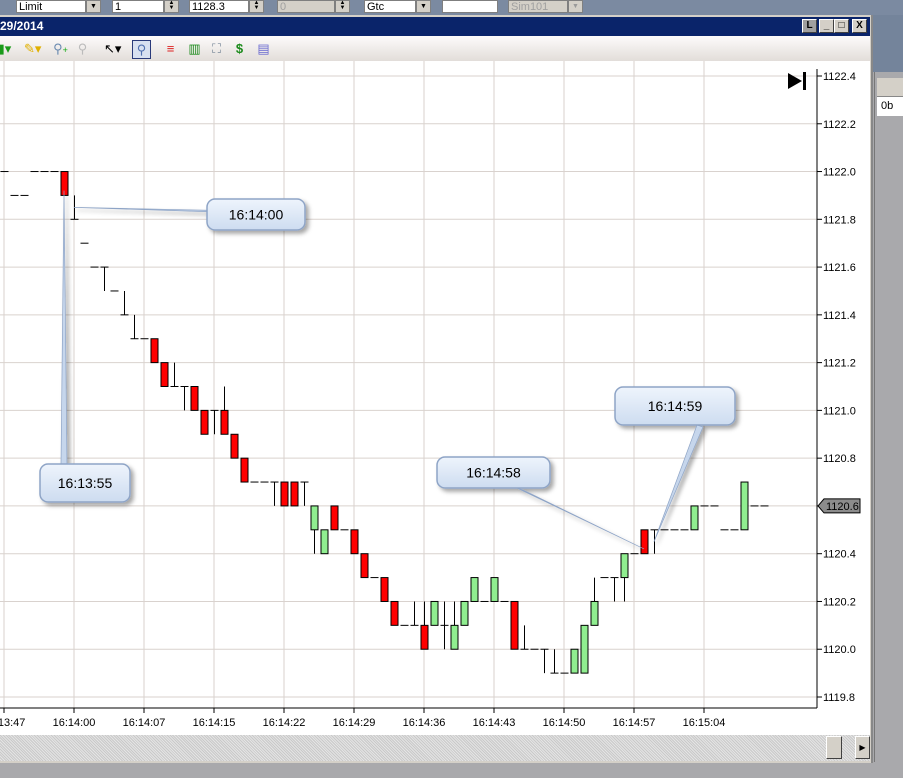  Describe the element at coordinates (839, 173) in the screenshot. I see `y-tick-label: 1122.0` at that location.